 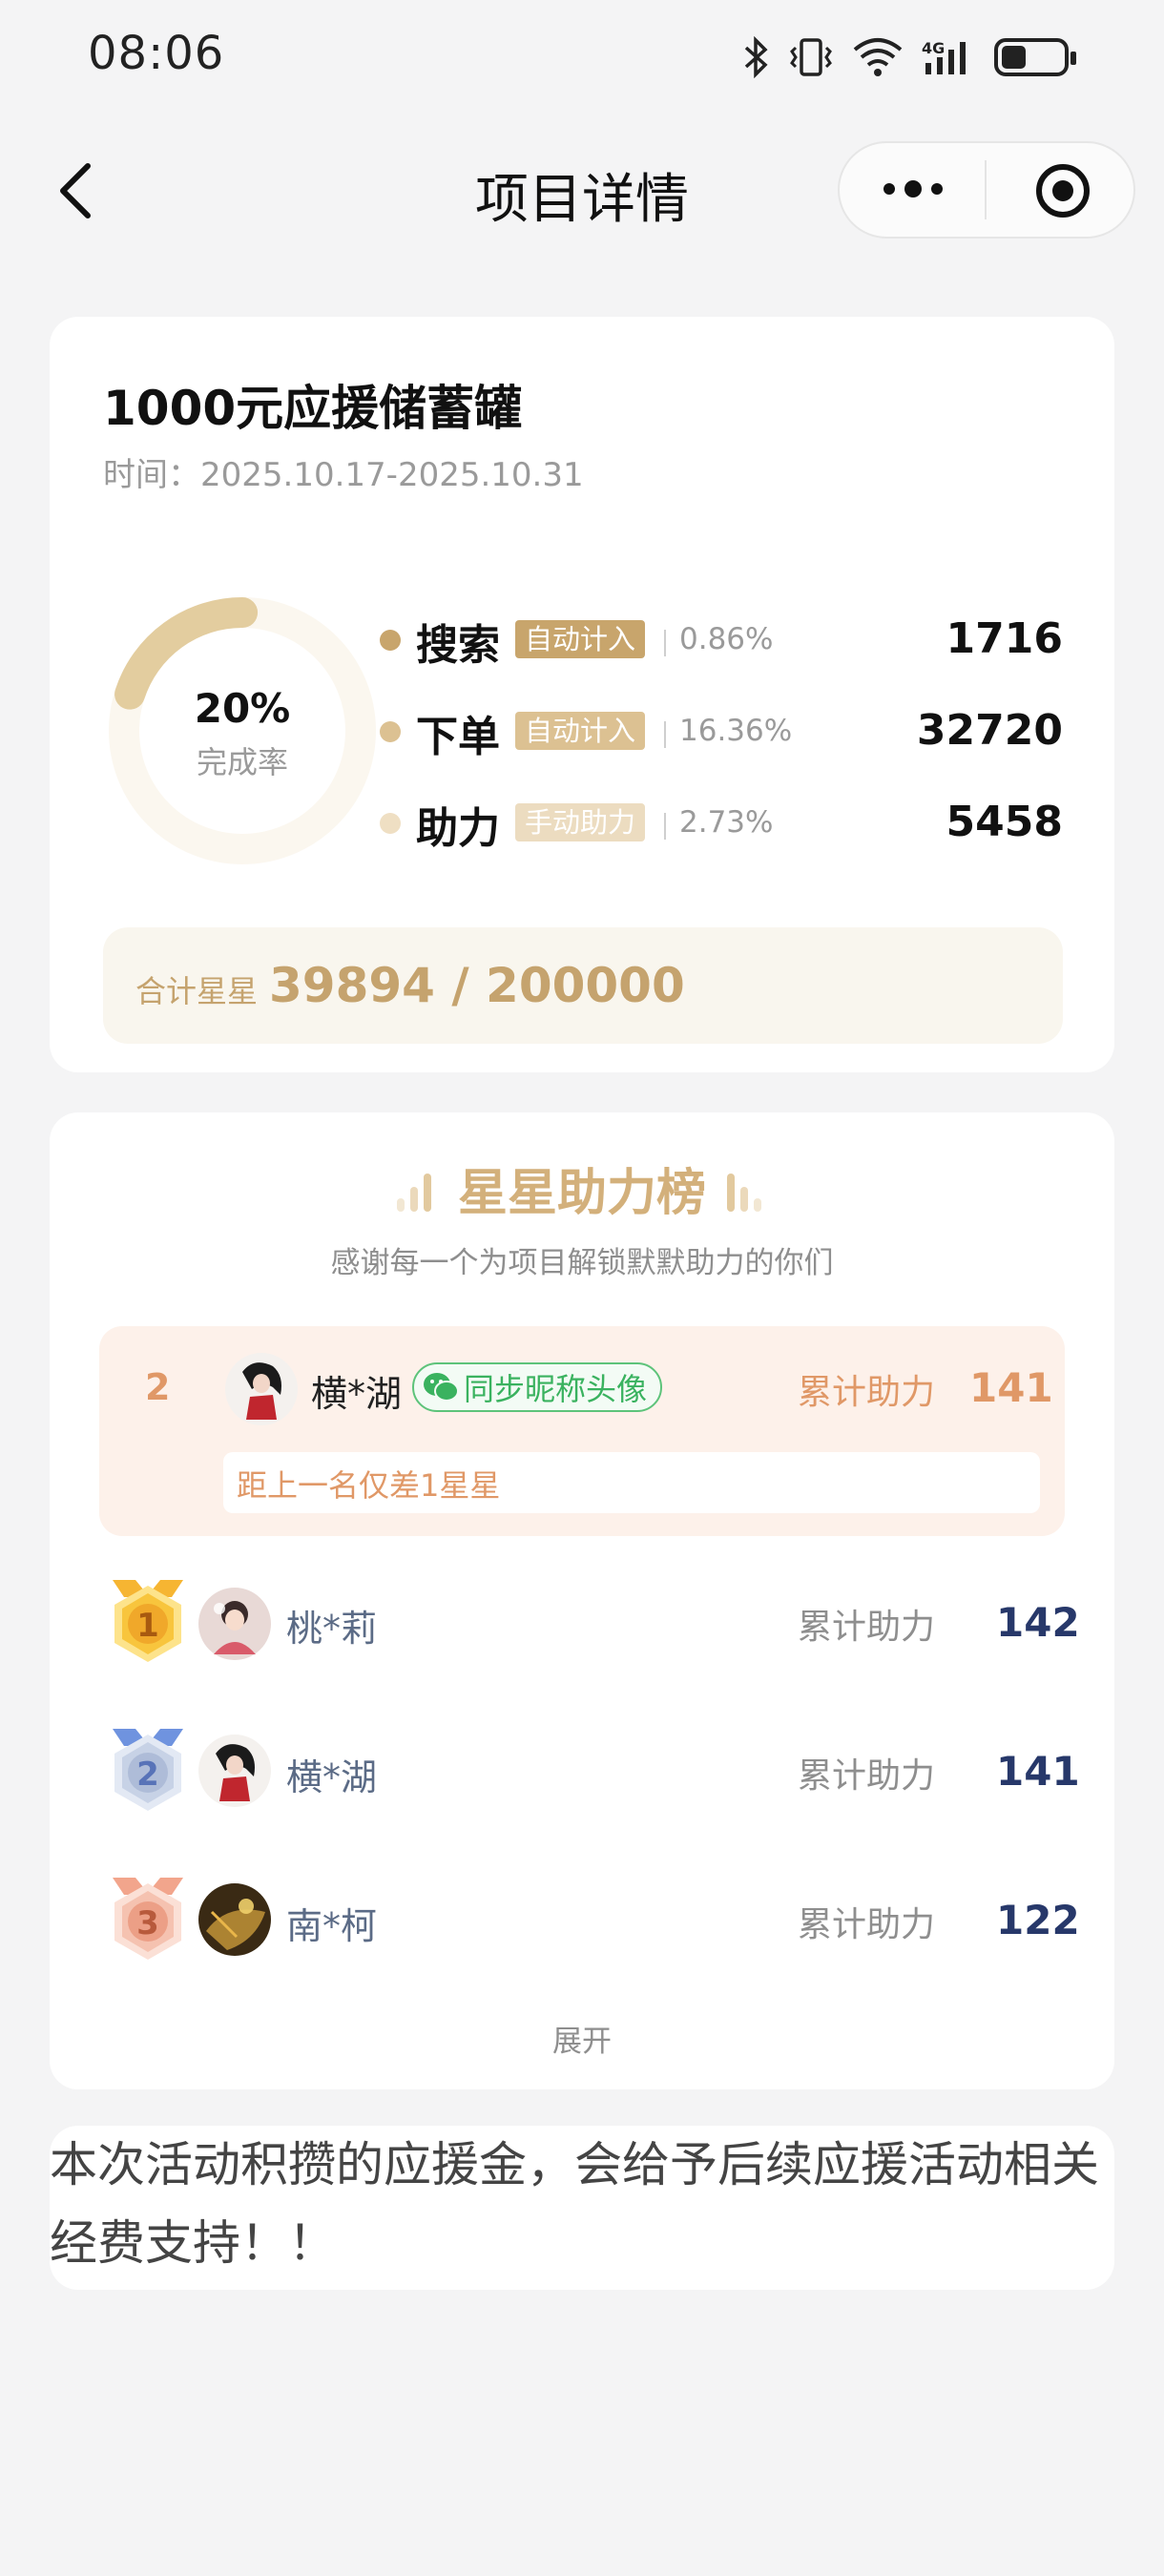 What do you see at coordinates (1005, 638) in the screenshot?
I see `metric-value: 1716` at bounding box center [1005, 638].